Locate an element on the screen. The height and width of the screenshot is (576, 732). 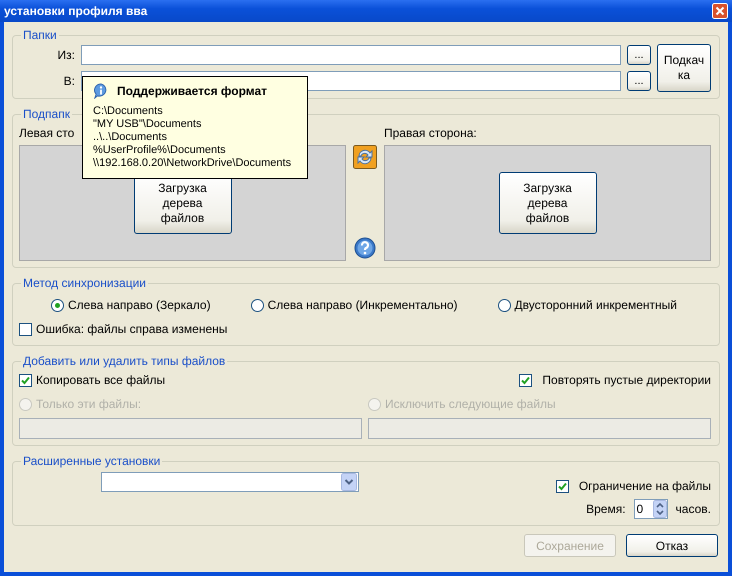
left-side-label: Левая сто is located at coordinates (46, 133).